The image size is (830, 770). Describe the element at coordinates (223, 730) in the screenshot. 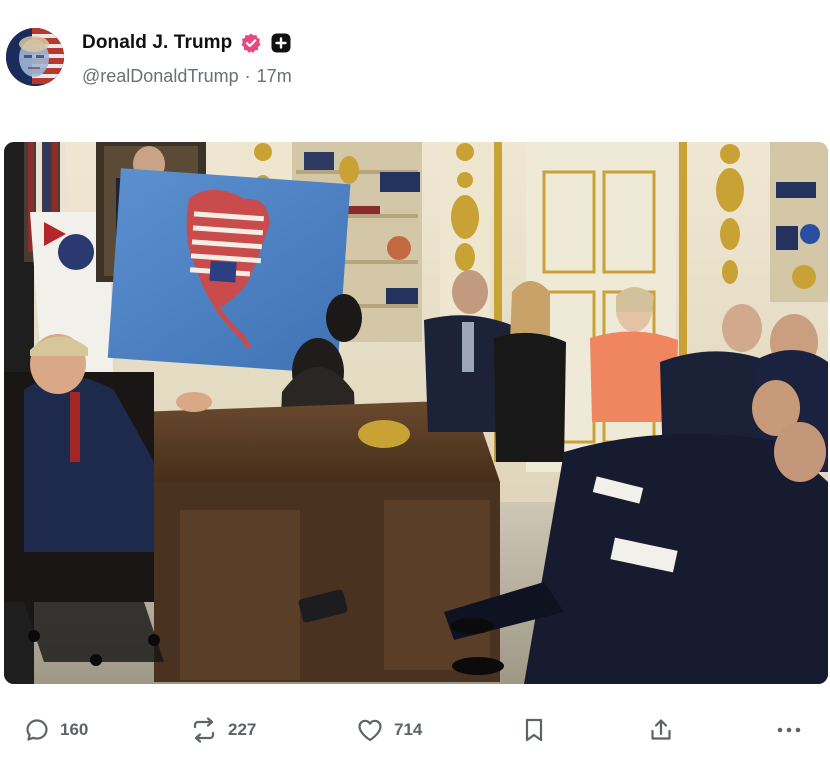

I see `repost-button: 227` at that location.